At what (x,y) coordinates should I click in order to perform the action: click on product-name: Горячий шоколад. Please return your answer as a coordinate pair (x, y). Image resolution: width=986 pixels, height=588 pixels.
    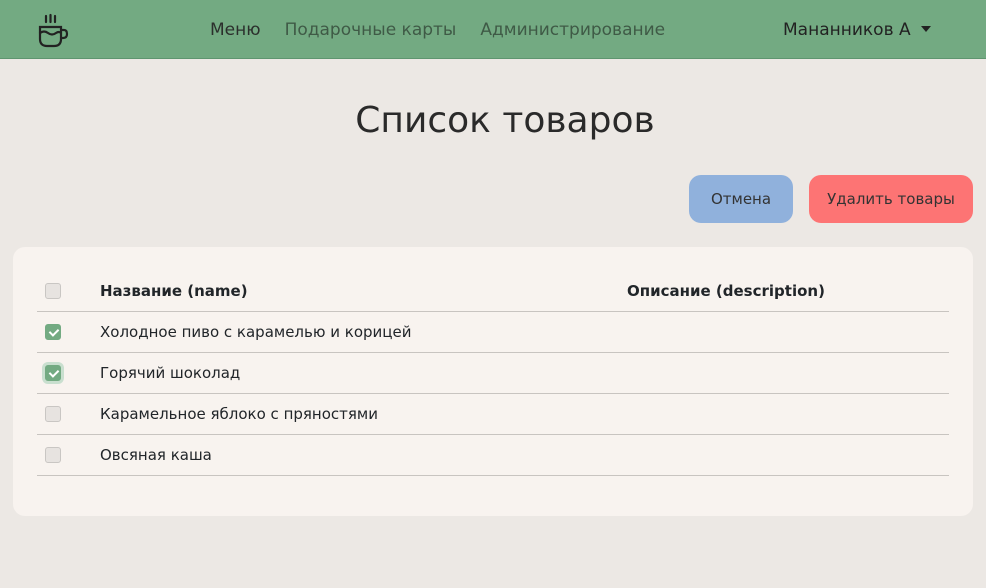
    Looking at the image, I should click on (363, 373).